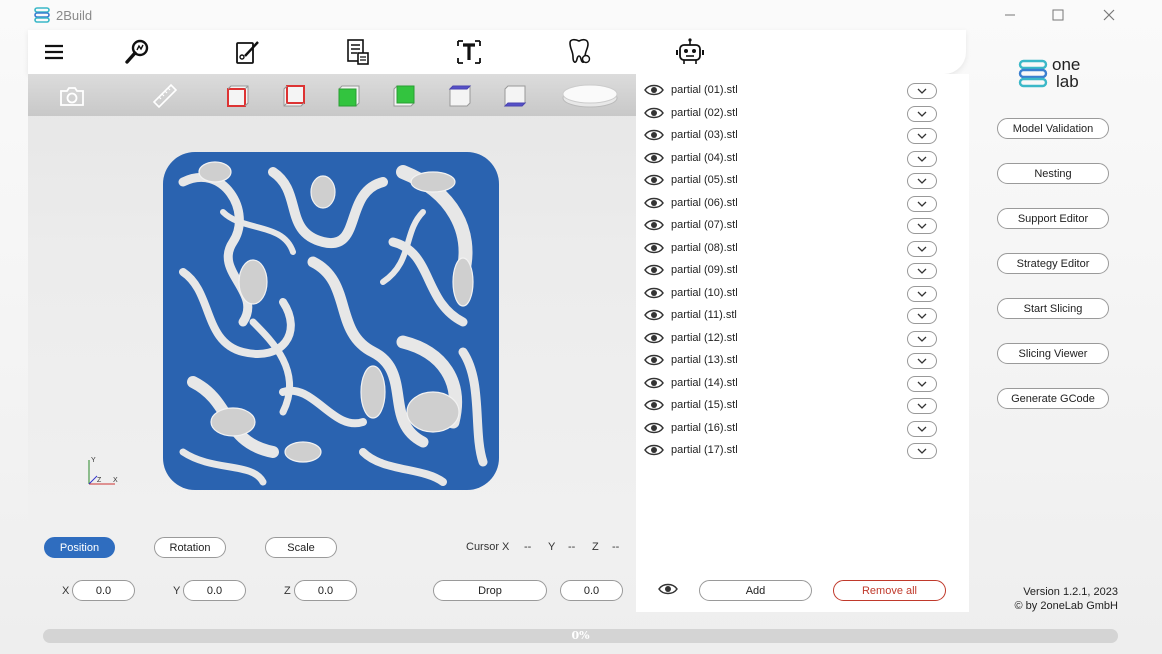 The image size is (1162, 654). I want to click on edit-model-button, so click(247, 52).